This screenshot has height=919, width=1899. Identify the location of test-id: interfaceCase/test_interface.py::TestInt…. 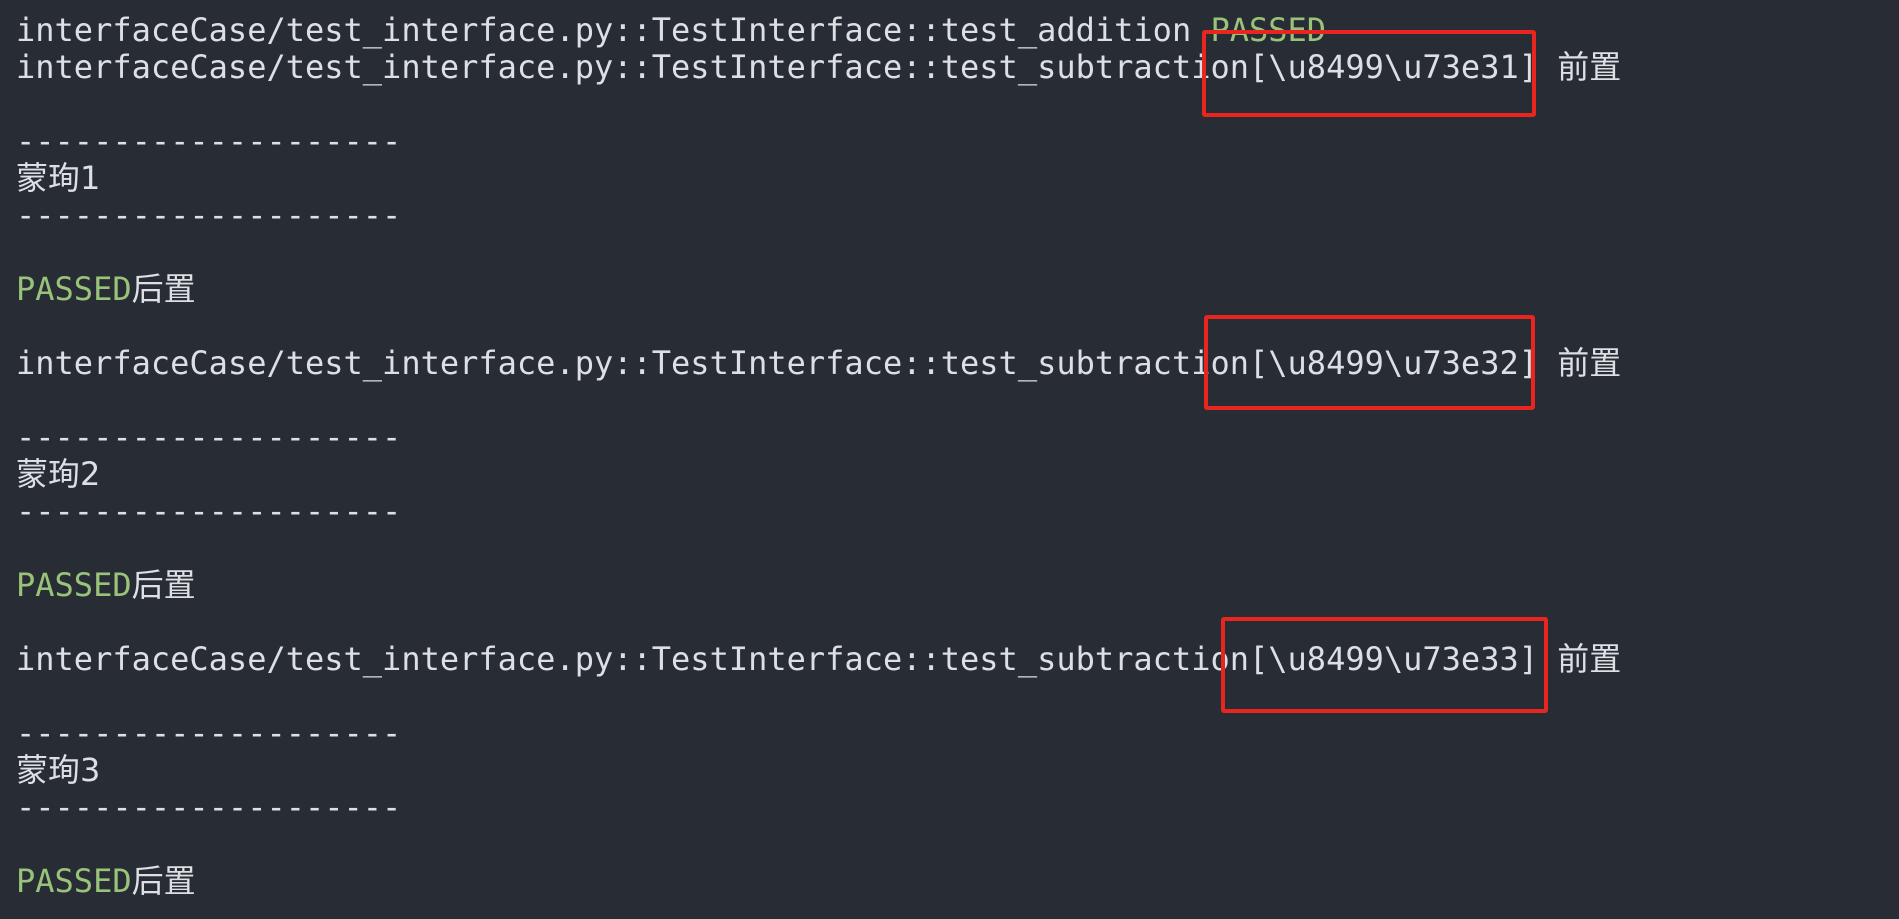
(613, 30).